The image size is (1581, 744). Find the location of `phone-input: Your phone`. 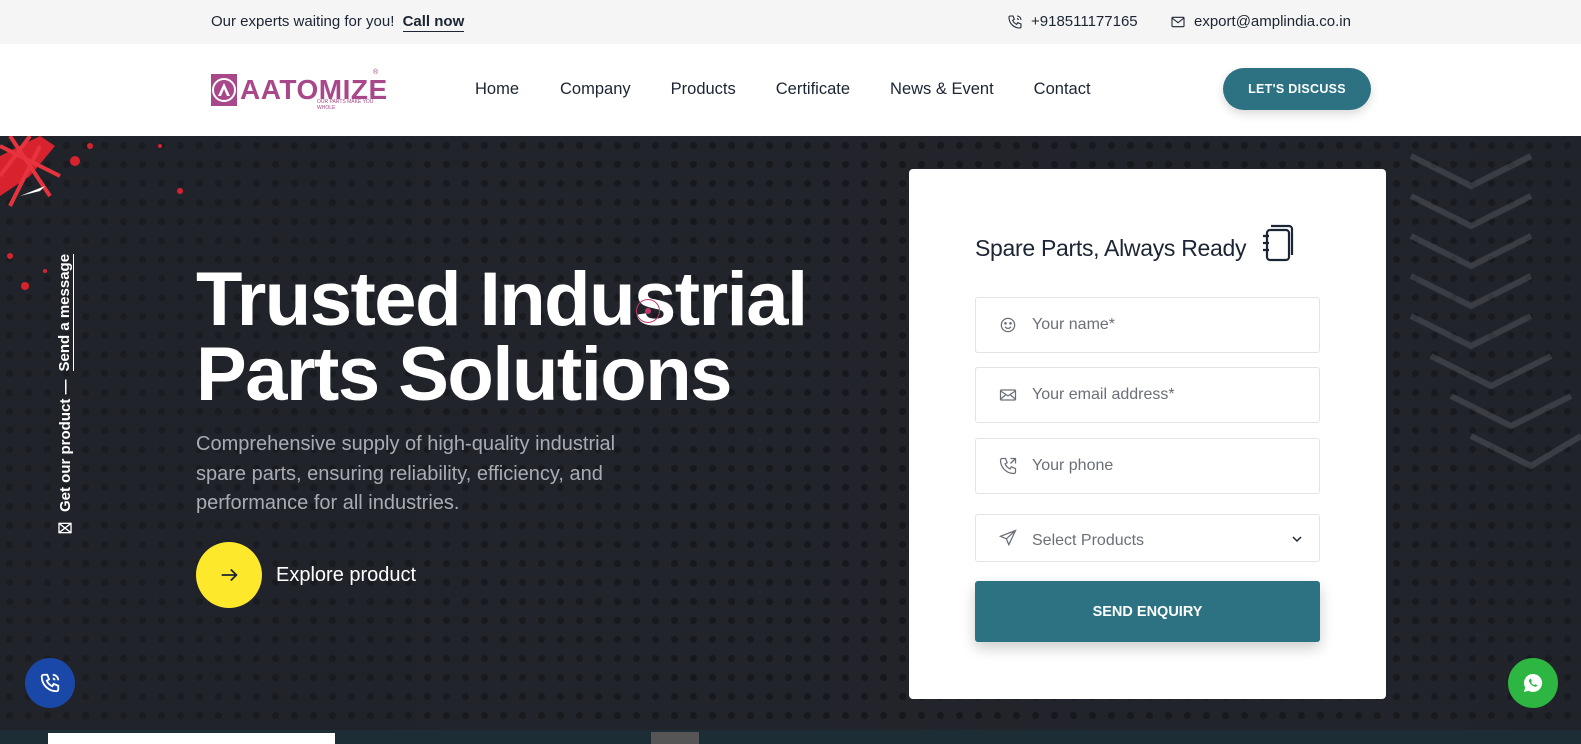

phone-input: Your phone is located at coordinates (1147, 466).